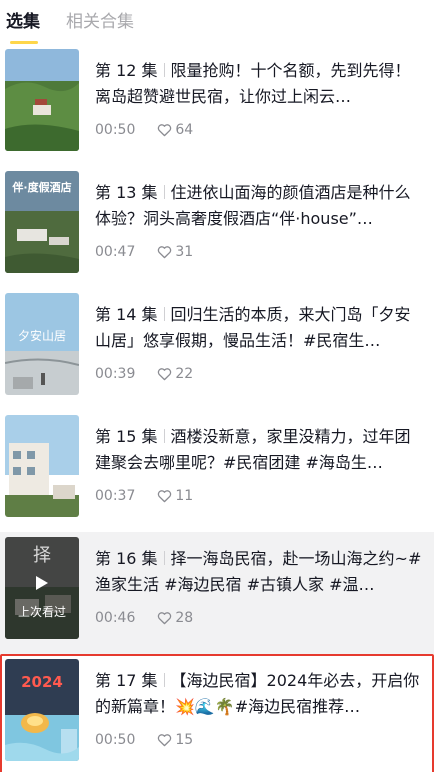 The height and width of the screenshot is (772, 434). What do you see at coordinates (42, 344) in the screenshot?
I see `episode-thumbnail: 夕安山居` at bounding box center [42, 344].